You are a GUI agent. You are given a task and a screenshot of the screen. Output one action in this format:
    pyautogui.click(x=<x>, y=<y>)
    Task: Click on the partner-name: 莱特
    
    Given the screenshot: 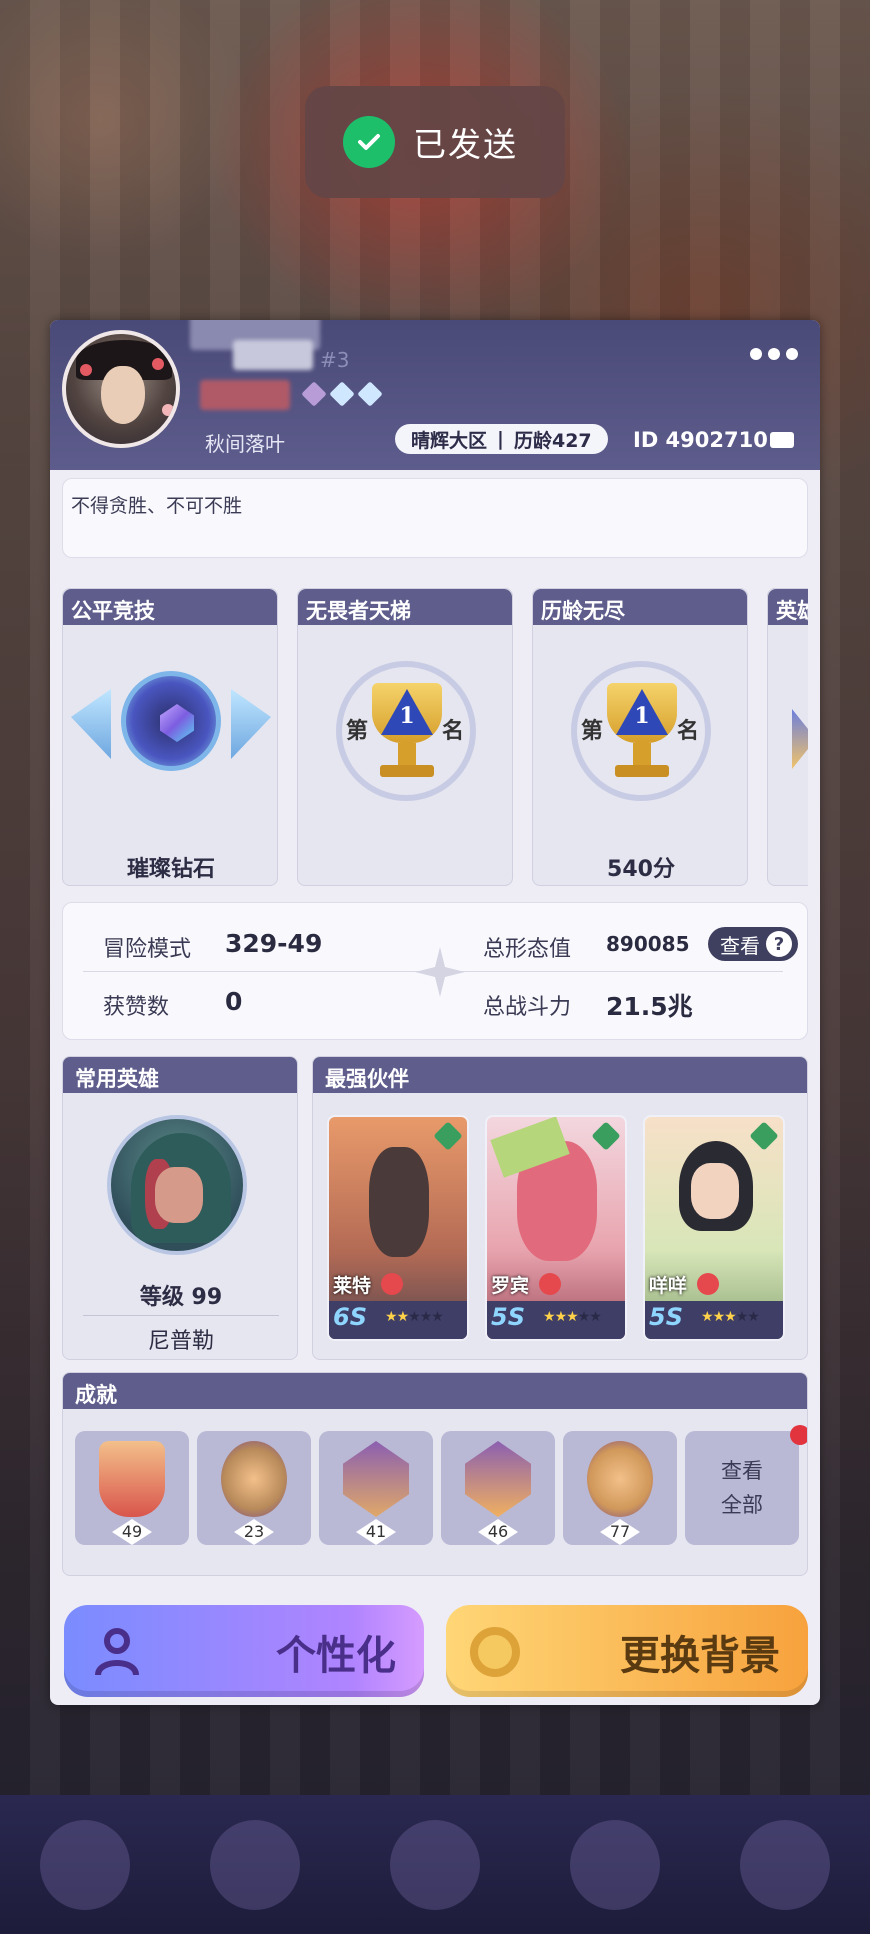 What is the action you would take?
    pyautogui.click(x=352, y=1286)
    